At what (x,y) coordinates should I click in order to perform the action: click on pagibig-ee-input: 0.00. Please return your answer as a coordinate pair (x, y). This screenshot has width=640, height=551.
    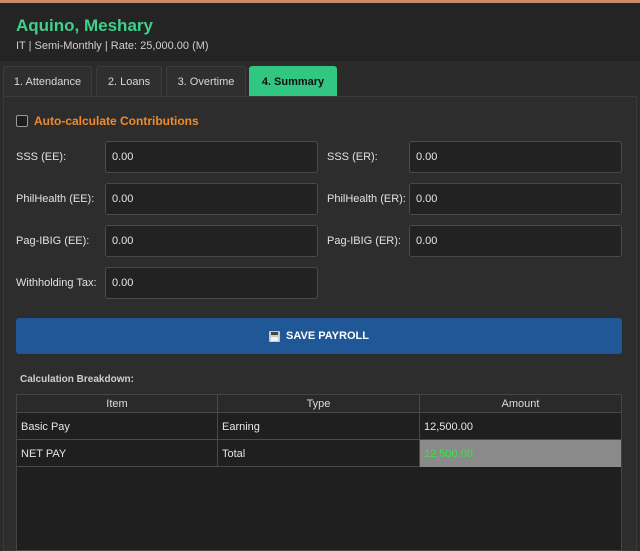
    Looking at the image, I should click on (211, 241).